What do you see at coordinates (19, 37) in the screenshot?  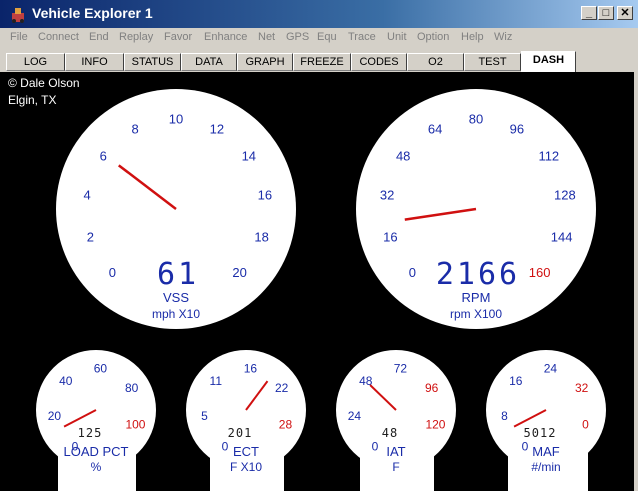 I see `menu-file: File` at bounding box center [19, 37].